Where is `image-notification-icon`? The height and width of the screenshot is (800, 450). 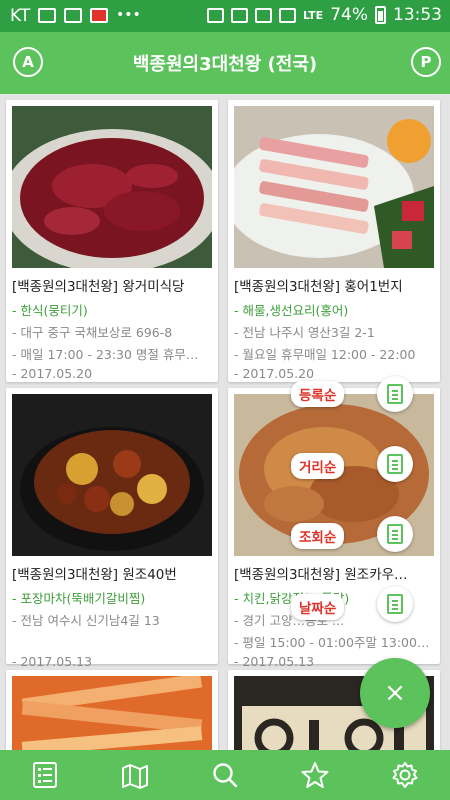
image-notification-icon is located at coordinates (73, 15).